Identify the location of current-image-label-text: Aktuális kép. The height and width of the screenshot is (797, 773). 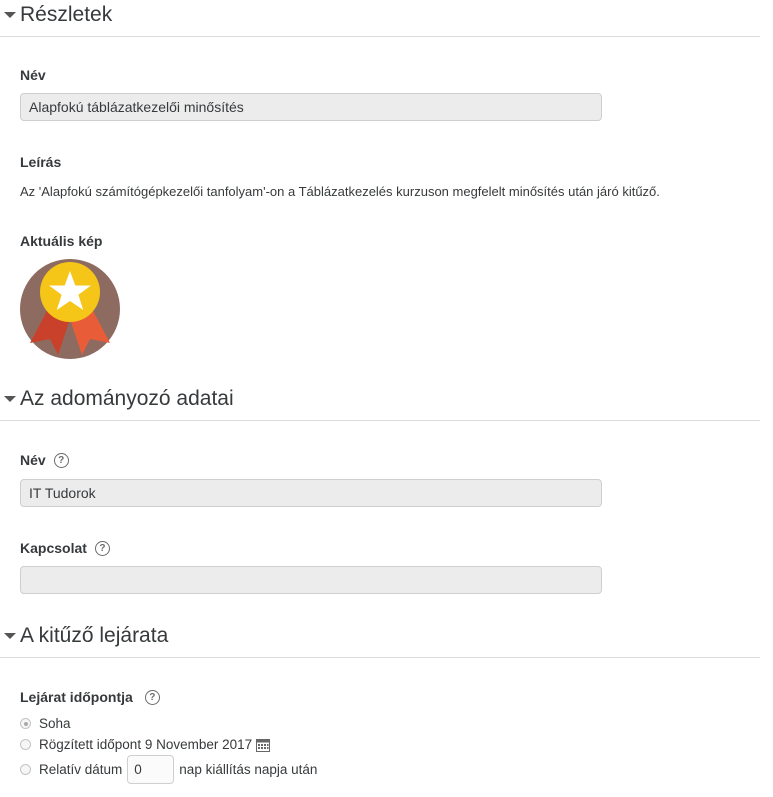
(61, 241).